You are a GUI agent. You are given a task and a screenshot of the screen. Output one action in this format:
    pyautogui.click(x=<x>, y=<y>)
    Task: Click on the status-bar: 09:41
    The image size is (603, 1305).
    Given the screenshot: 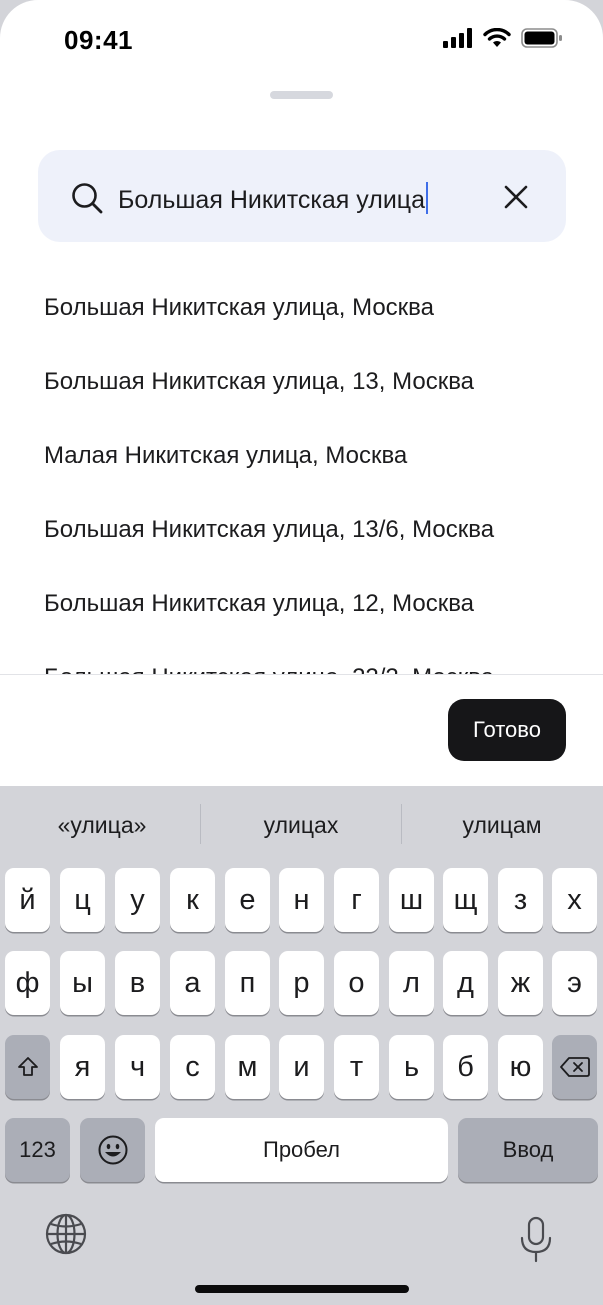 What is the action you would take?
    pyautogui.click(x=301, y=40)
    